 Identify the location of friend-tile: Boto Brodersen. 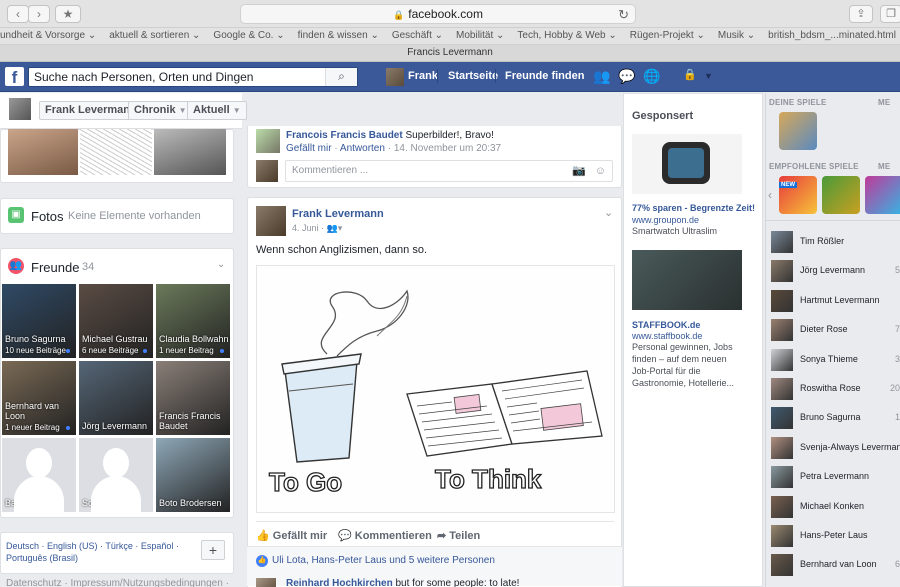
(193, 475).